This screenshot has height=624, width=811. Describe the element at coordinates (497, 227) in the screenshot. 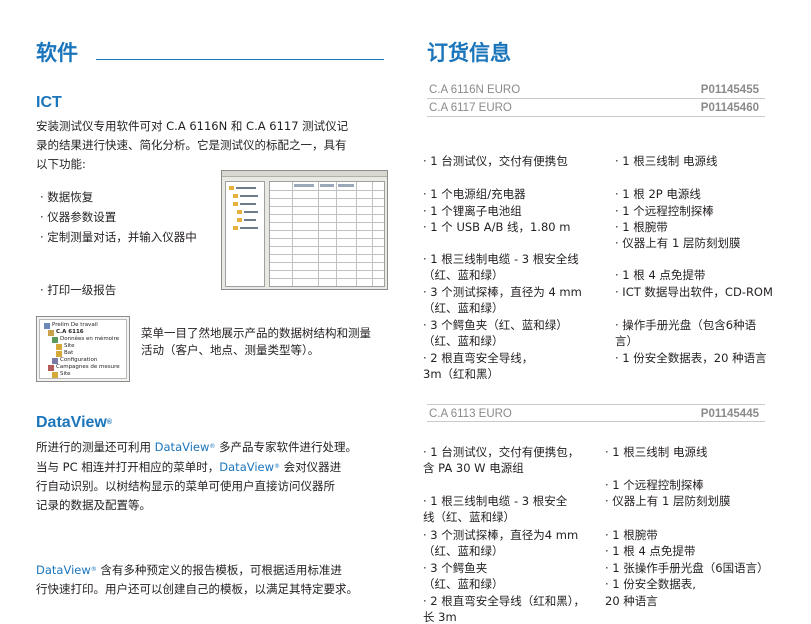

I see `included-item: · 1 个 USB A/B 线，1.80 m` at that location.